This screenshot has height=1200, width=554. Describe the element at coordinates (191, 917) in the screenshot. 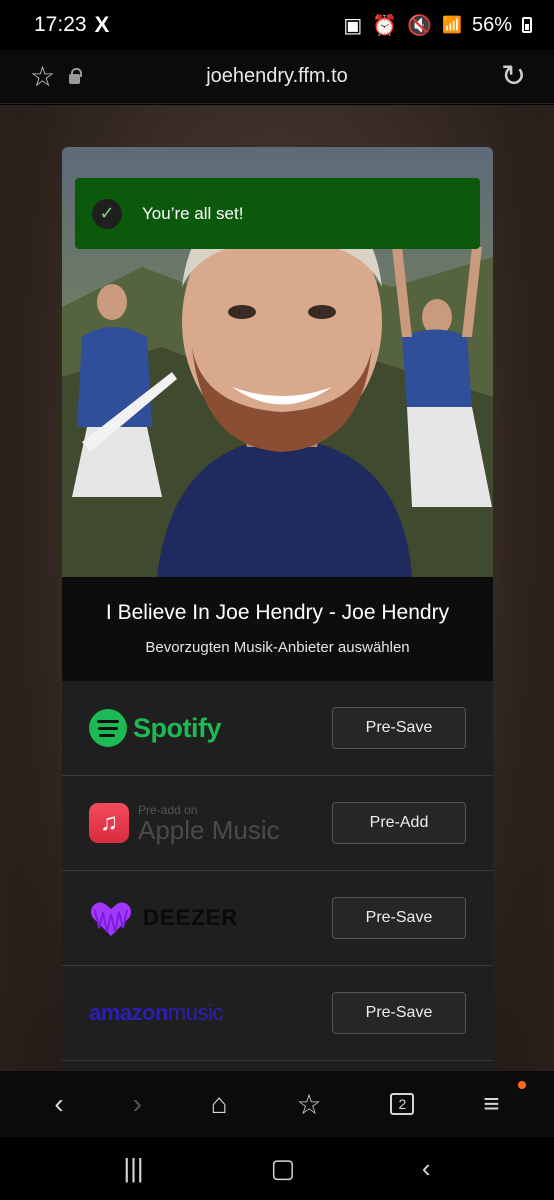

I see `deezer-wordmark: DEEZER` at that location.